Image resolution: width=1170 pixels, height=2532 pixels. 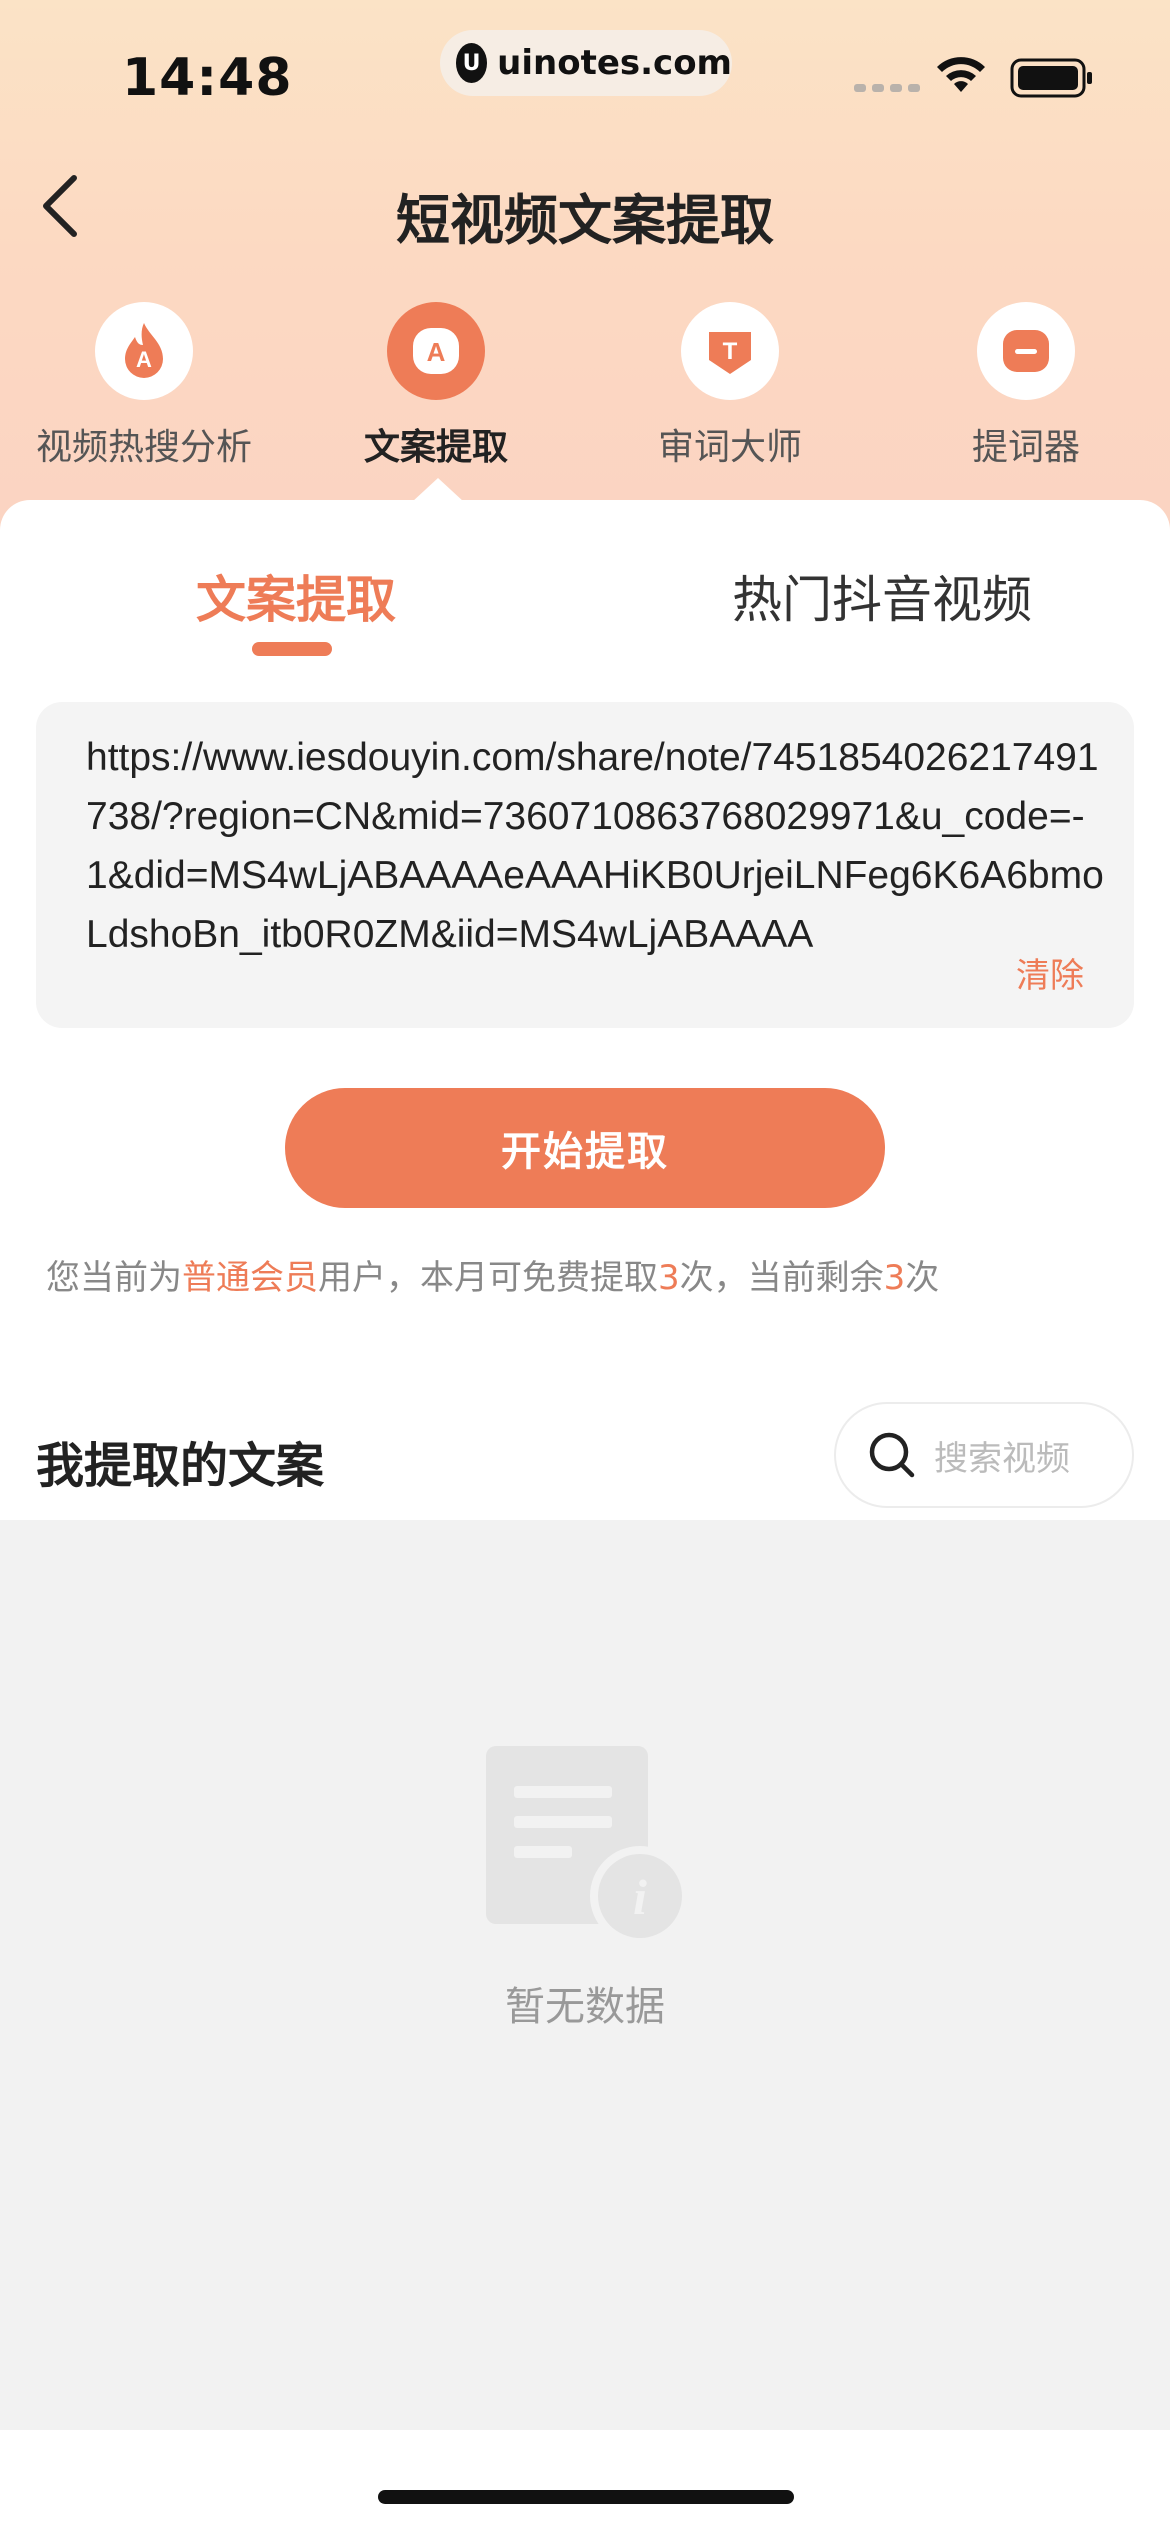 What do you see at coordinates (438, 490) in the screenshot?
I see `active-pointer` at bounding box center [438, 490].